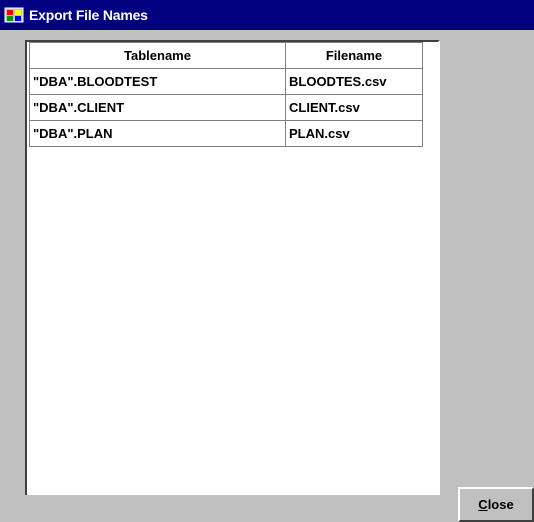 The image size is (534, 522). I want to click on filename-cell: PLAN.csv, so click(354, 133).